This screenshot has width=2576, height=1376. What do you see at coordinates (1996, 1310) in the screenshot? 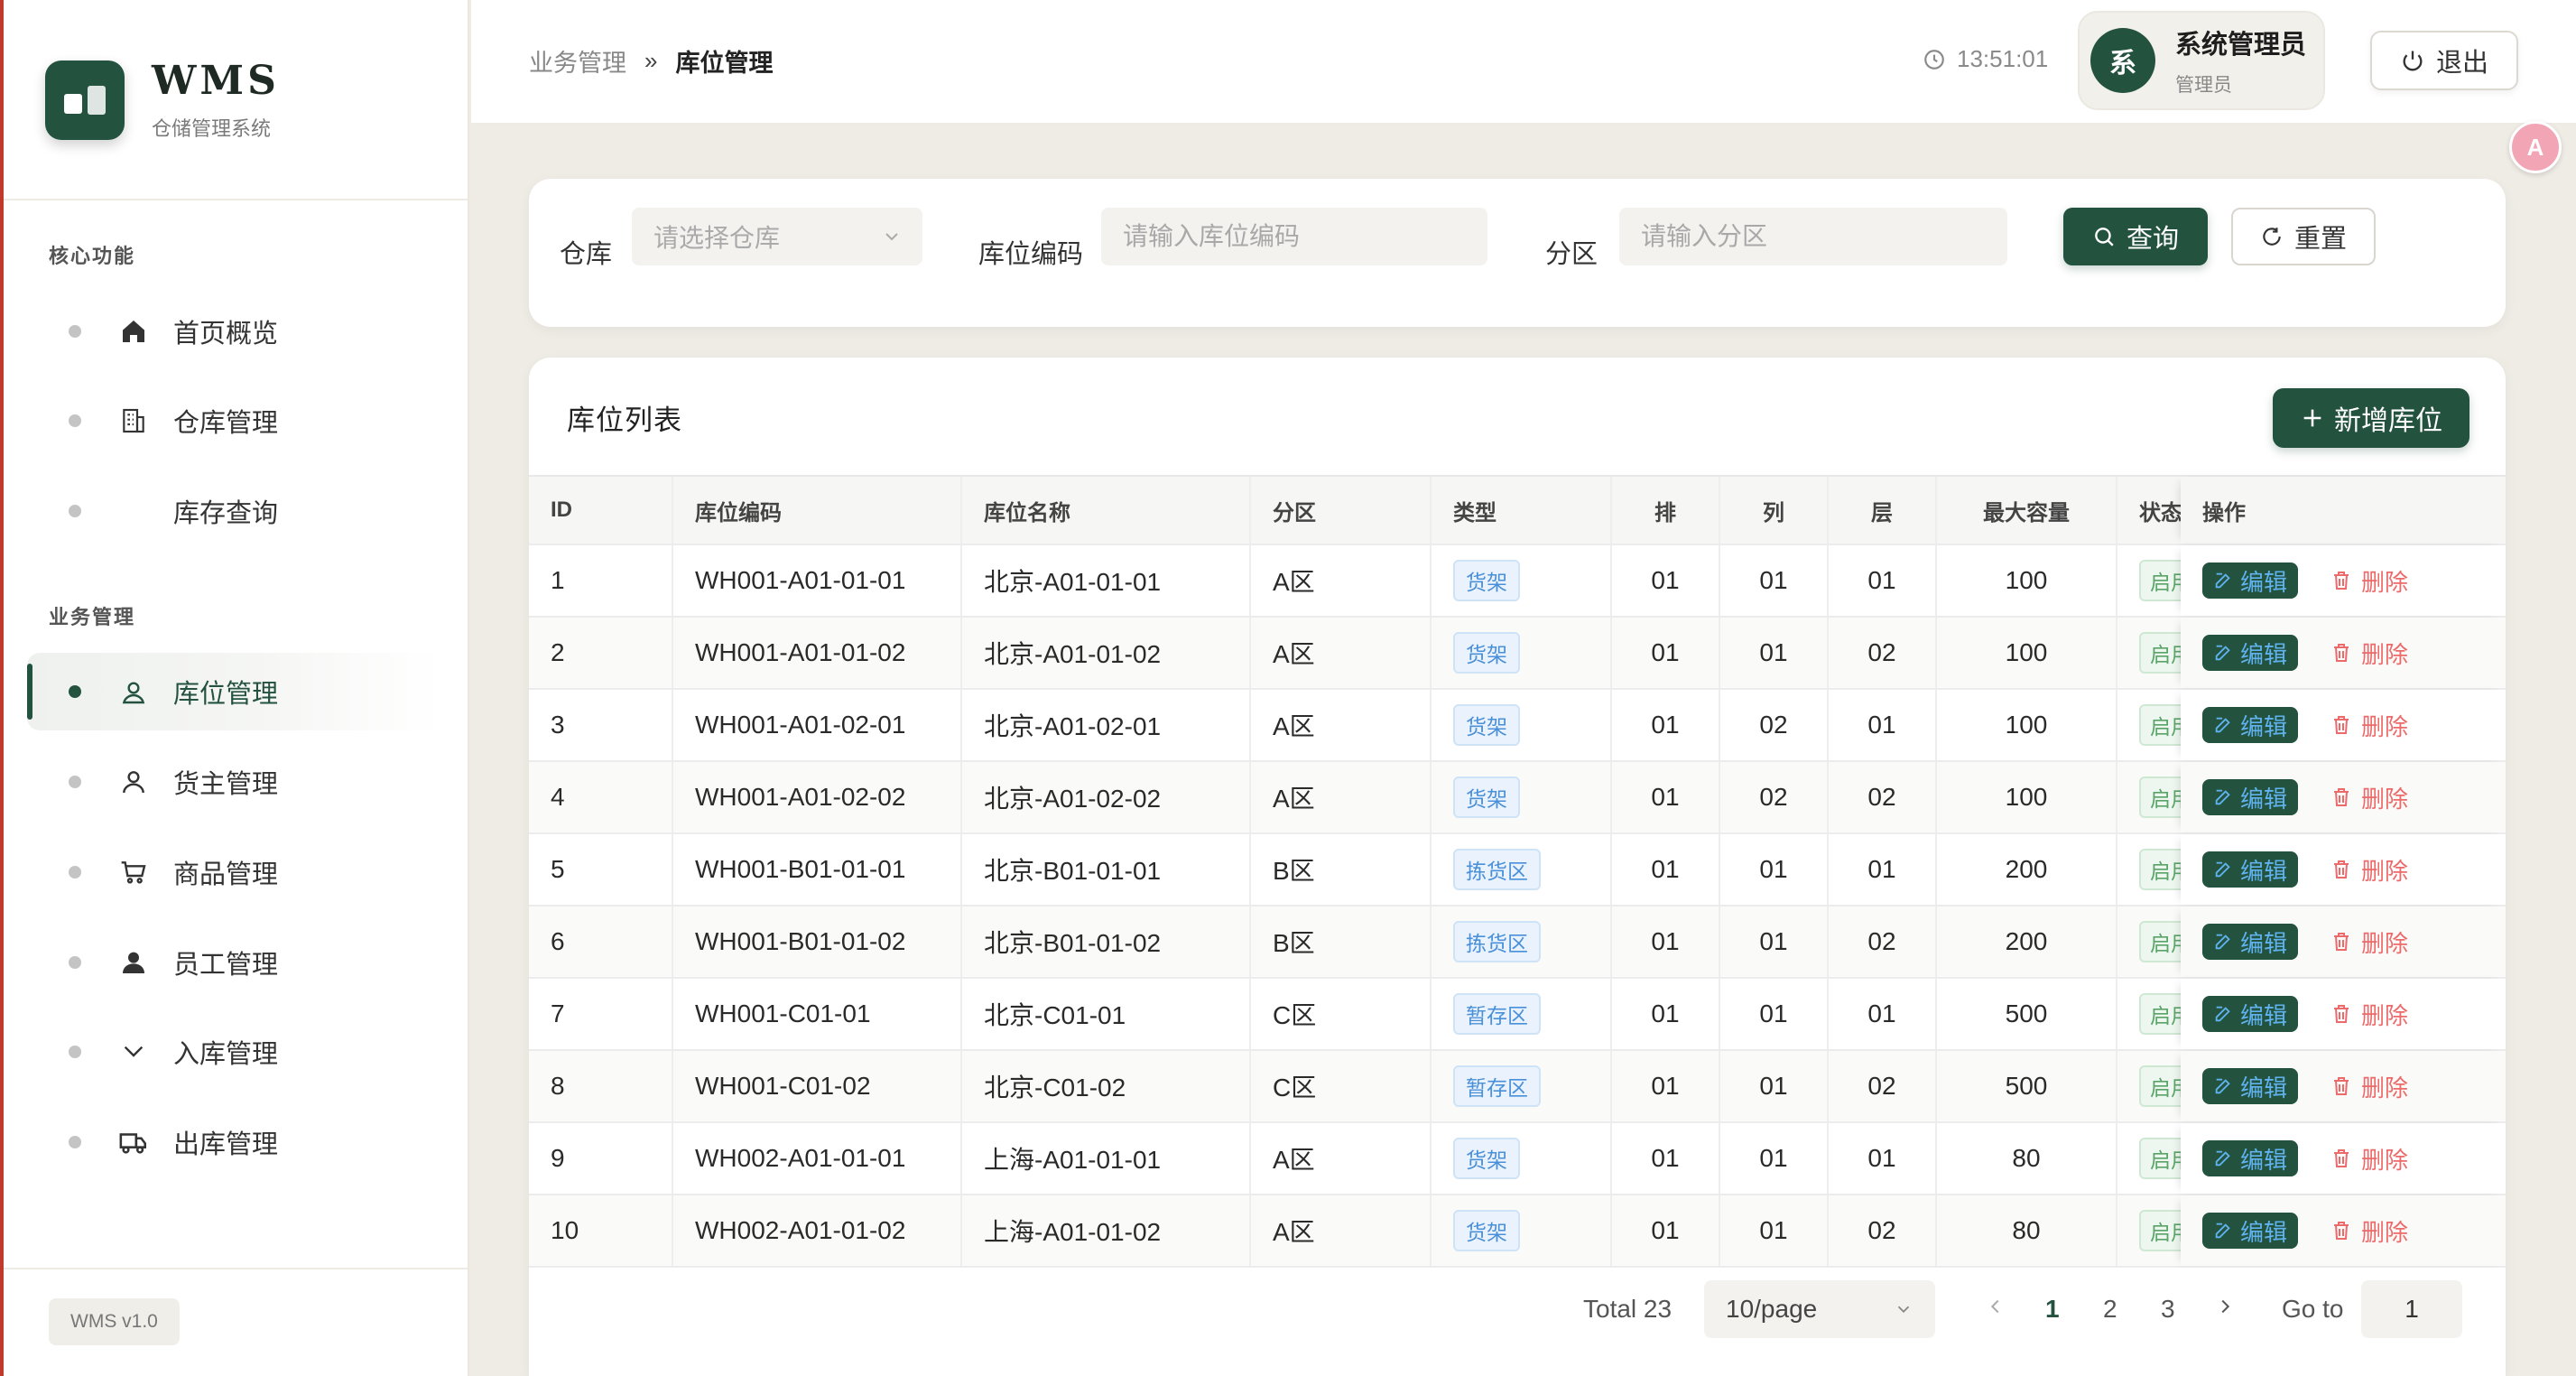
I see `prev-page-icon` at bounding box center [1996, 1310].